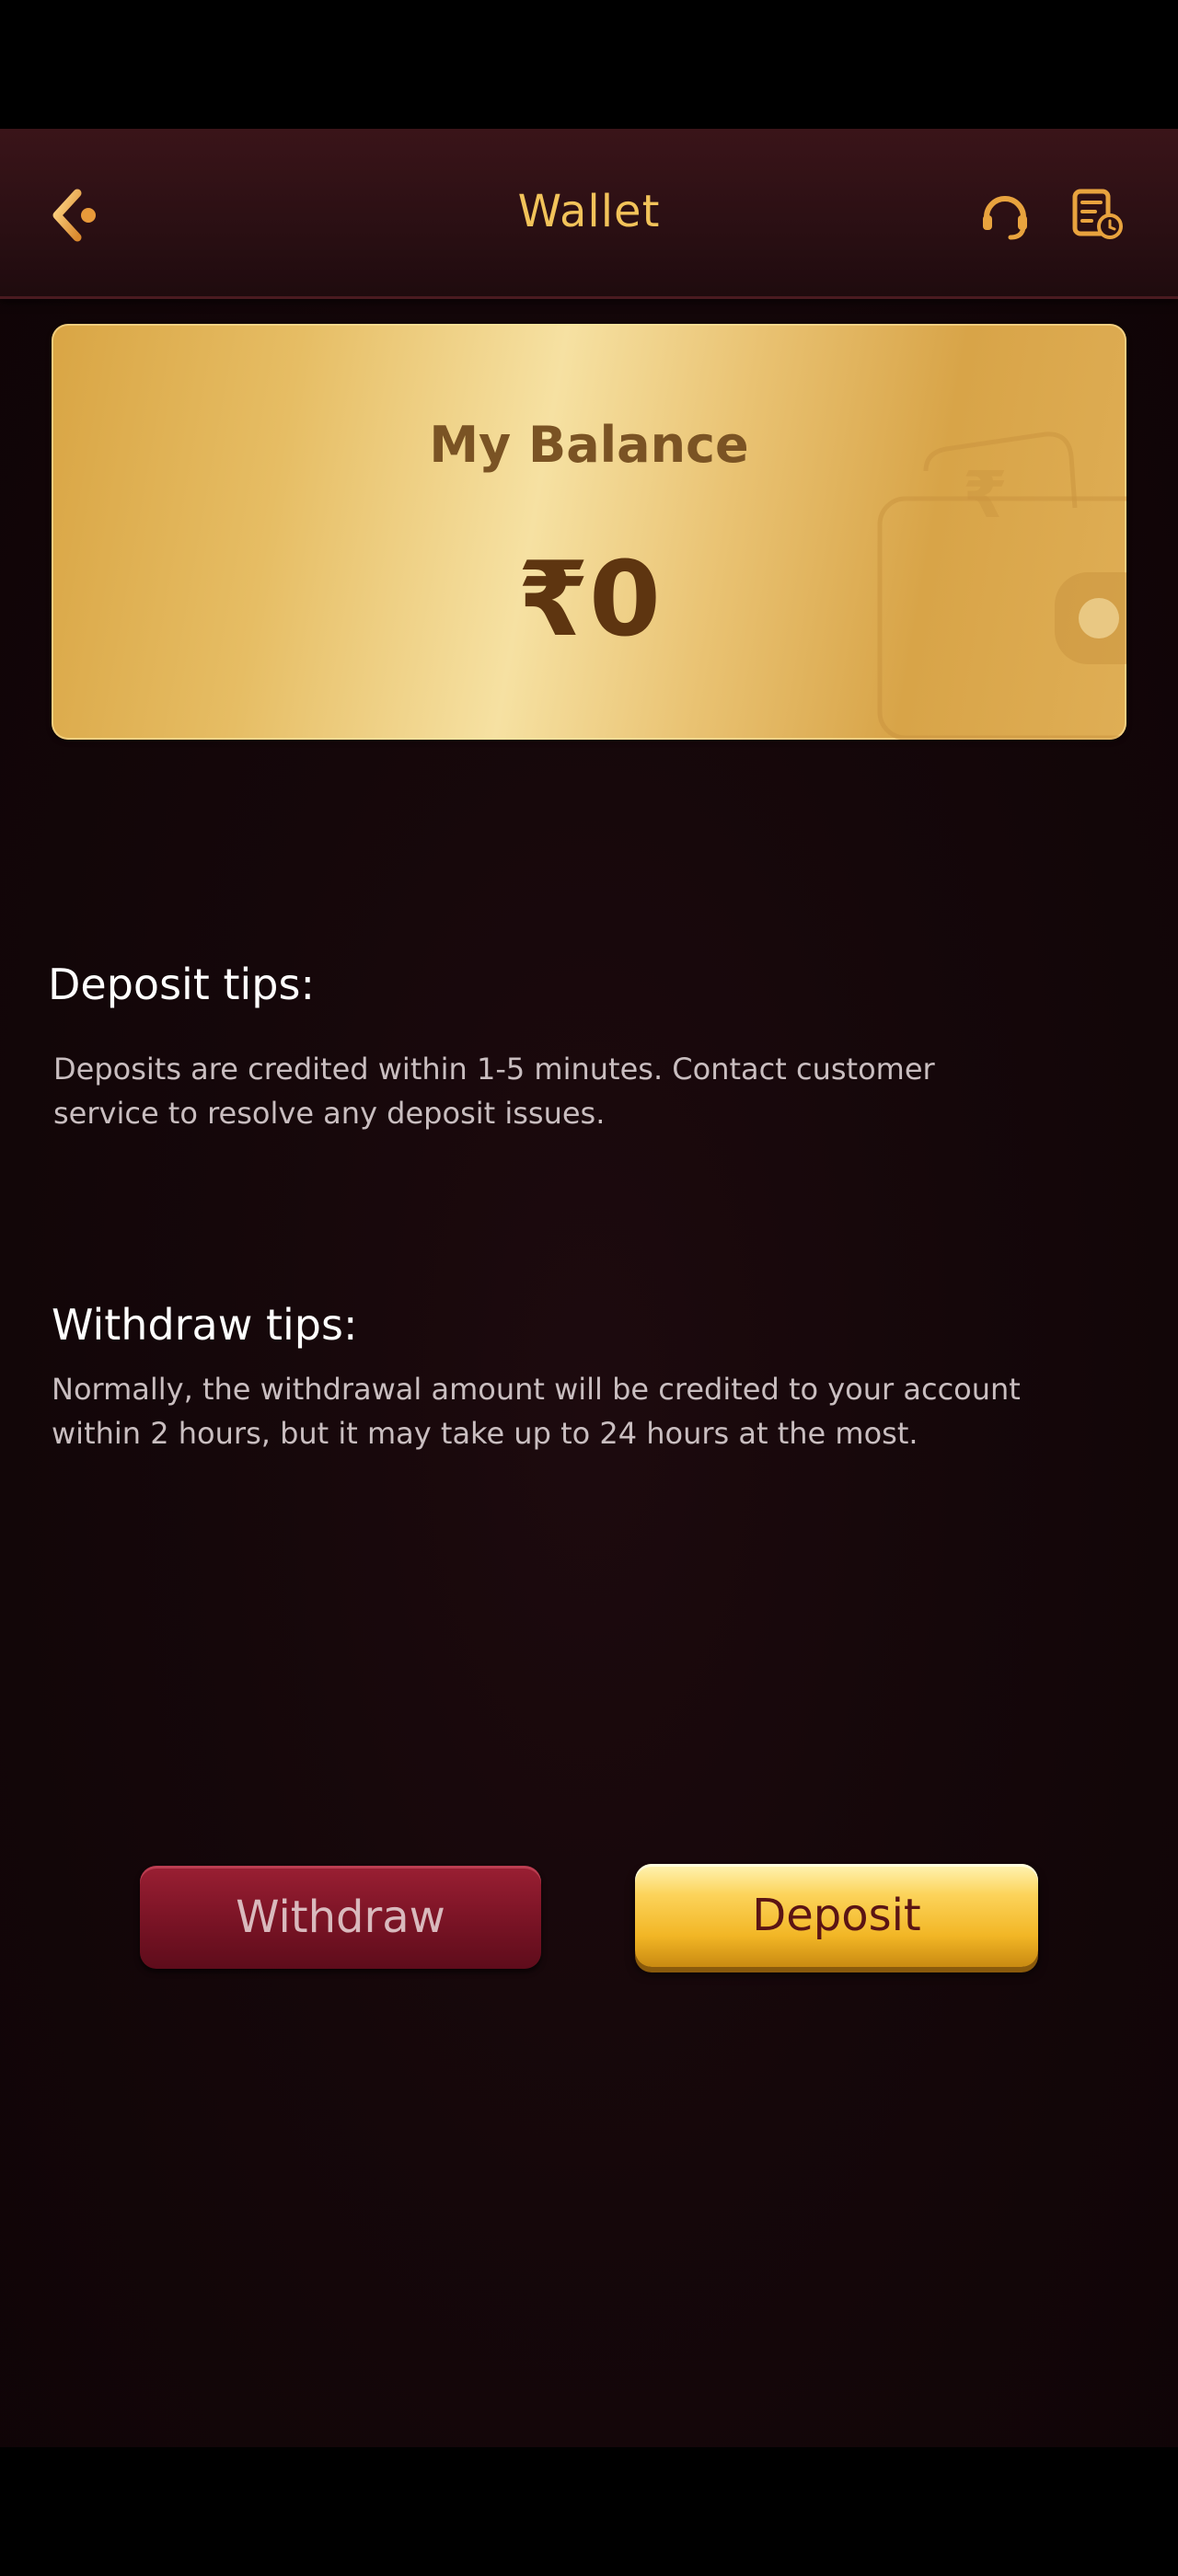 The height and width of the screenshot is (2576, 1178). I want to click on transaction-history-button, so click(1097, 214).